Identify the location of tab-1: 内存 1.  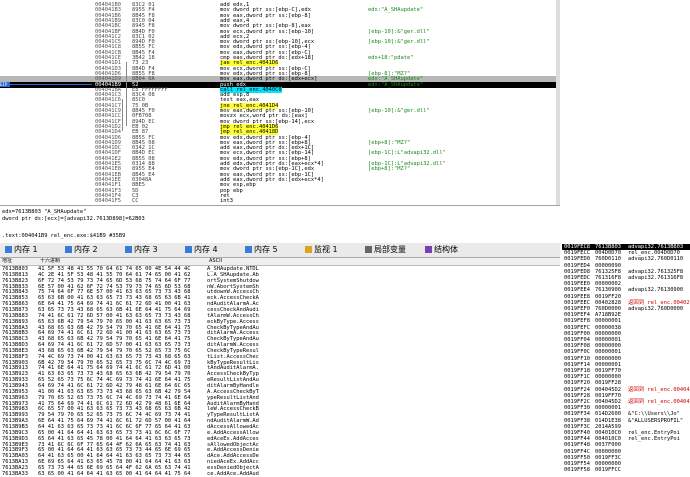
(21, 250).